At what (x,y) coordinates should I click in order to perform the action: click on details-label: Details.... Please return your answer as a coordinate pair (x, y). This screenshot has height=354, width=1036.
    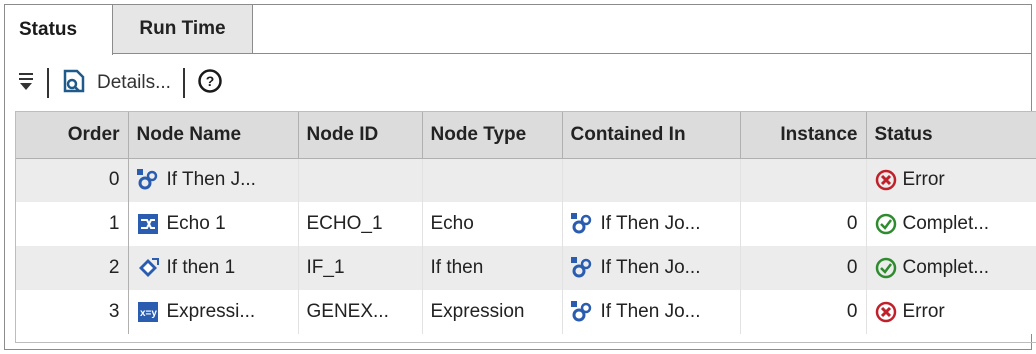
    Looking at the image, I should click on (134, 82).